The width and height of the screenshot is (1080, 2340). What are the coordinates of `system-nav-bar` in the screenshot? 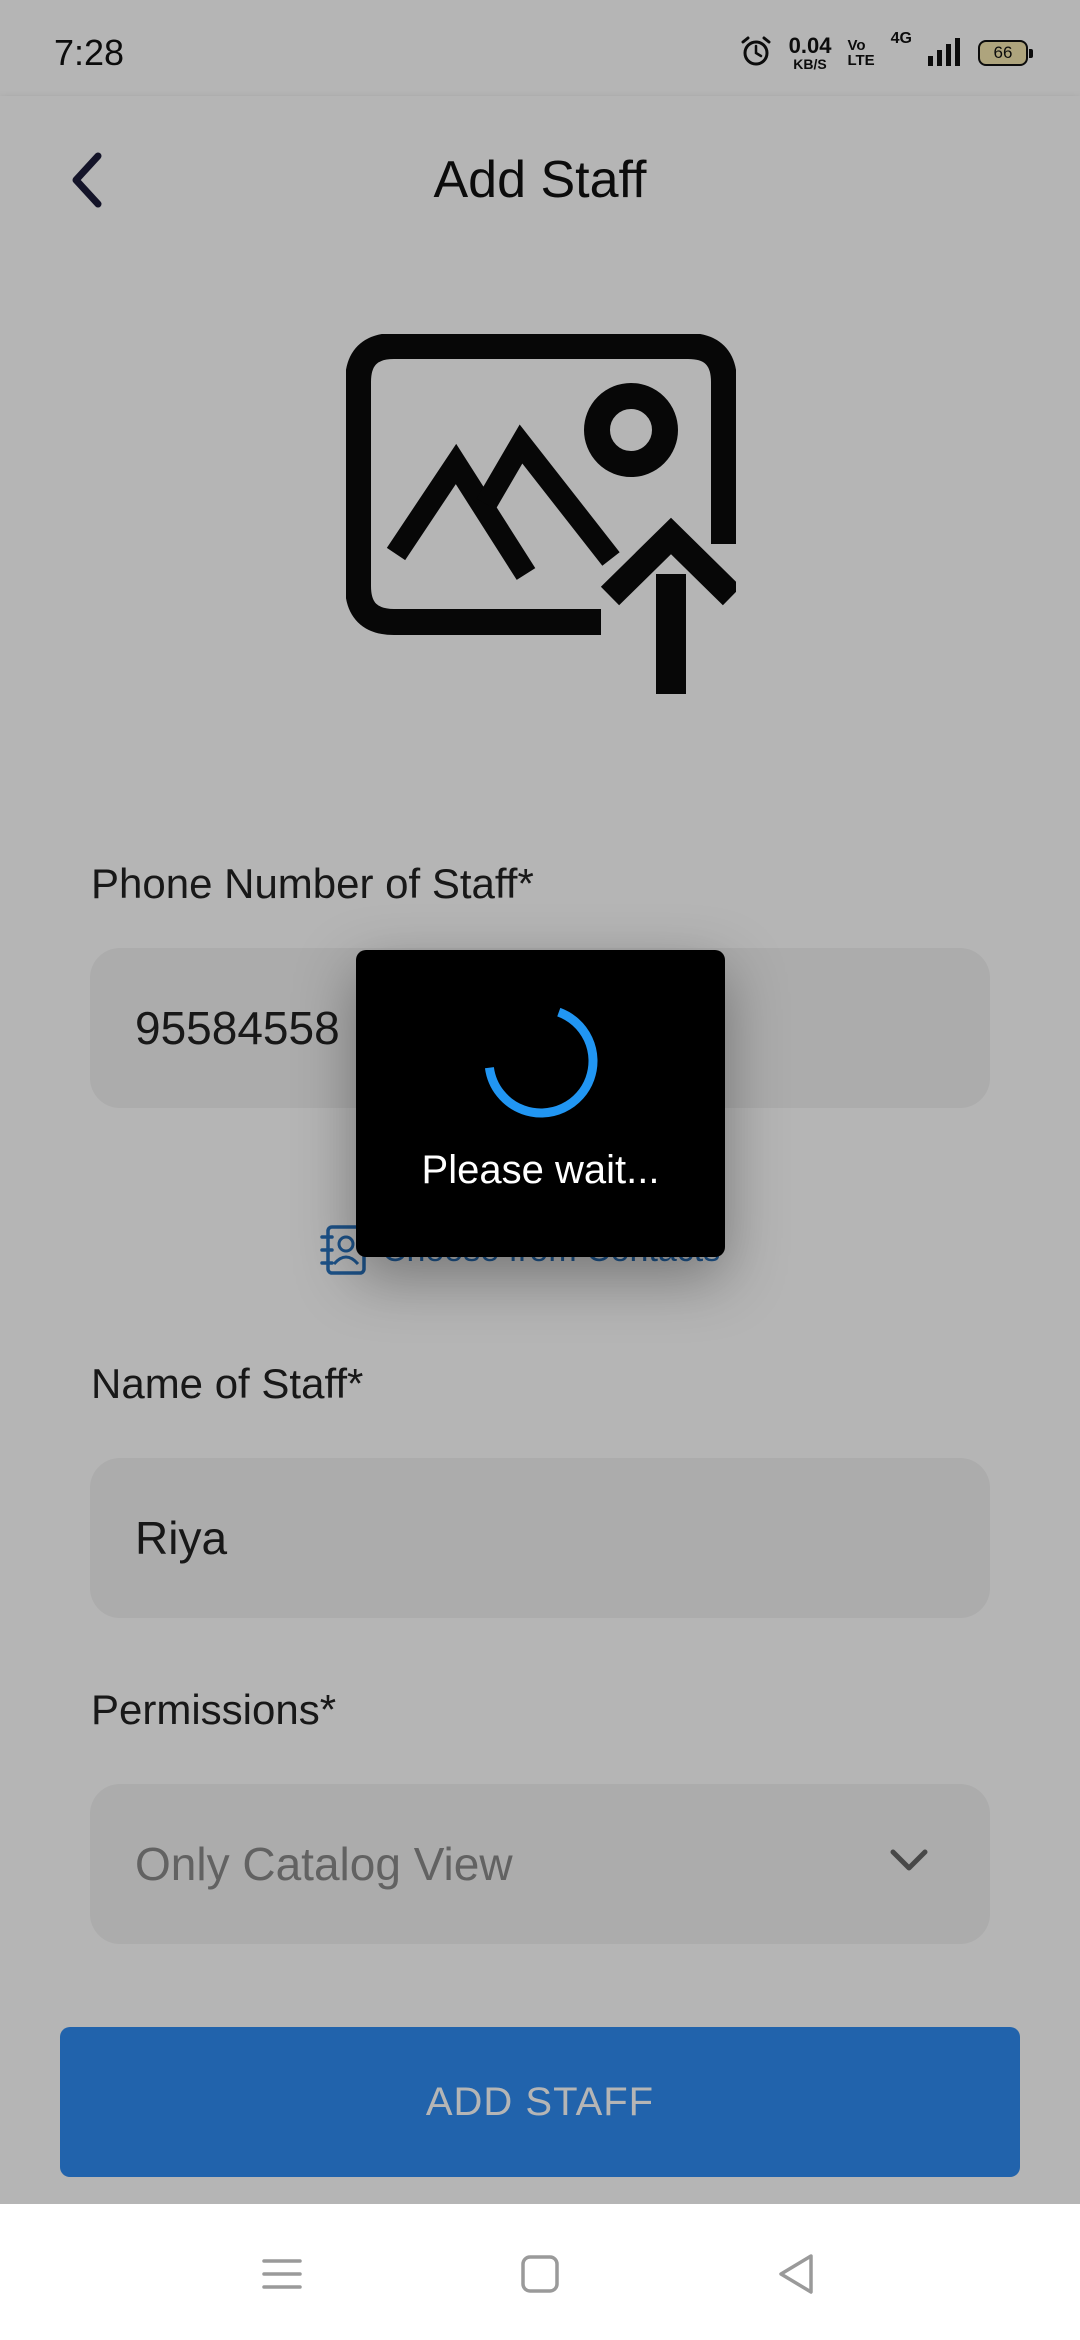 It's located at (540, 2272).